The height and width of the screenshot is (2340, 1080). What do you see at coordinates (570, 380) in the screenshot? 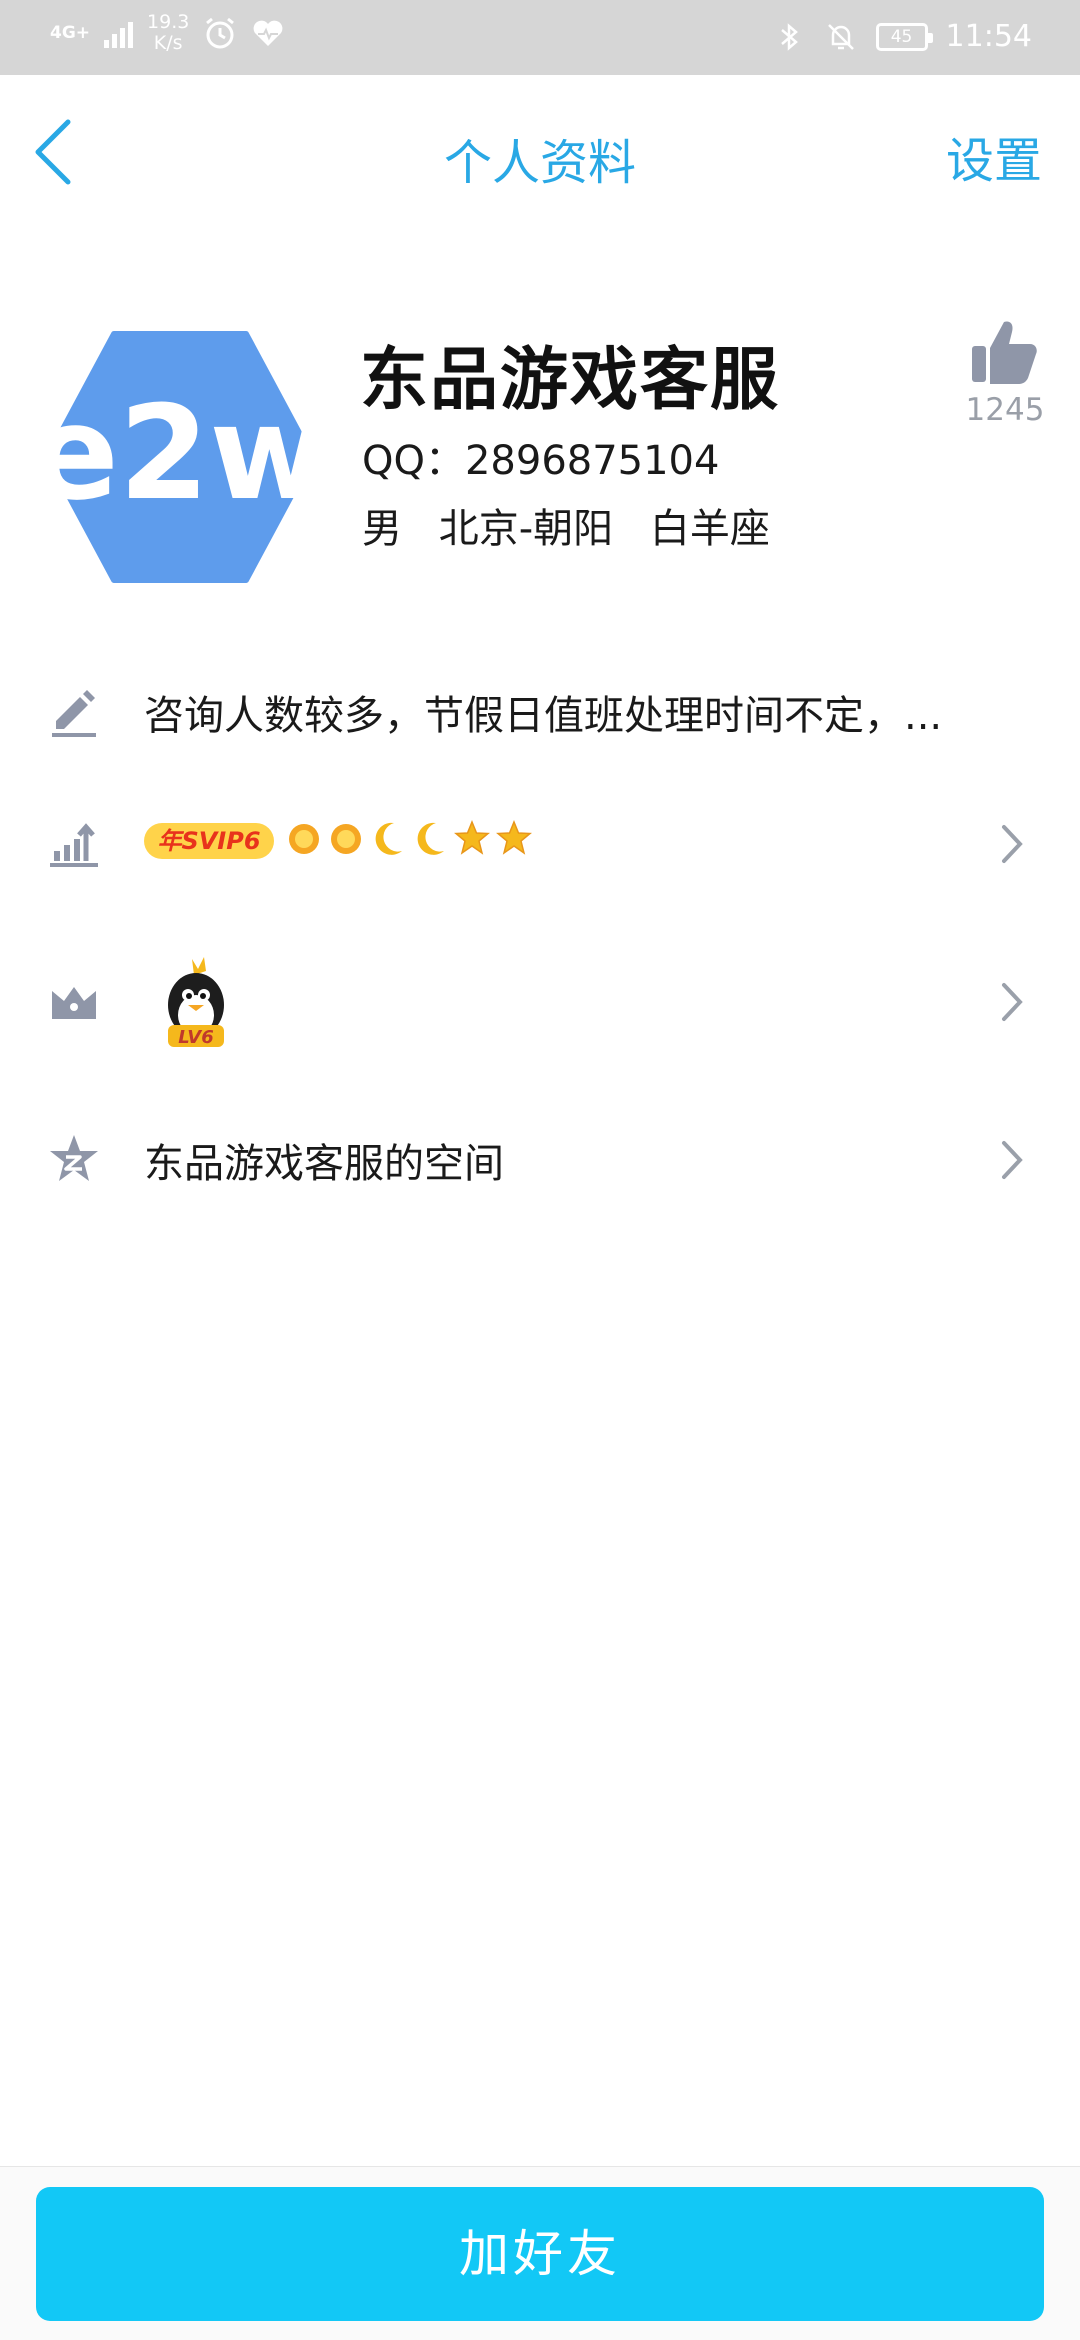
I see `profile-name: 东品游戏客服` at bounding box center [570, 380].